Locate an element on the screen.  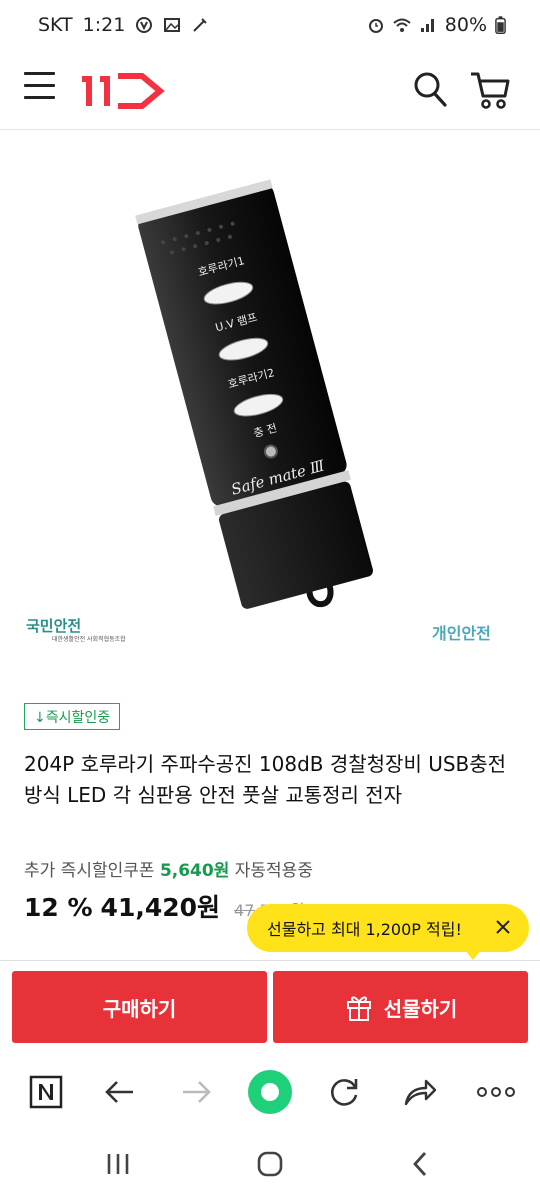
alarm-icon is located at coordinates (375, 26).